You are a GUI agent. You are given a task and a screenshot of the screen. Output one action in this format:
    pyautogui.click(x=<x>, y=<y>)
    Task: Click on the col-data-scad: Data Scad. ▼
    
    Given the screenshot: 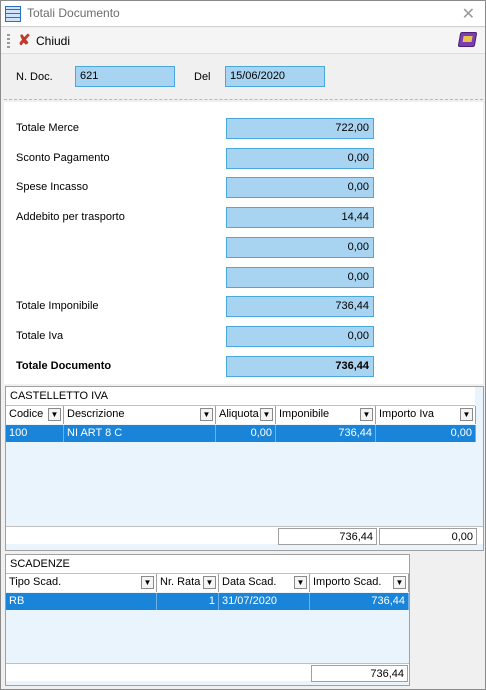 What is the action you would take?
    pyautogui.click(x=264, y=583)
    